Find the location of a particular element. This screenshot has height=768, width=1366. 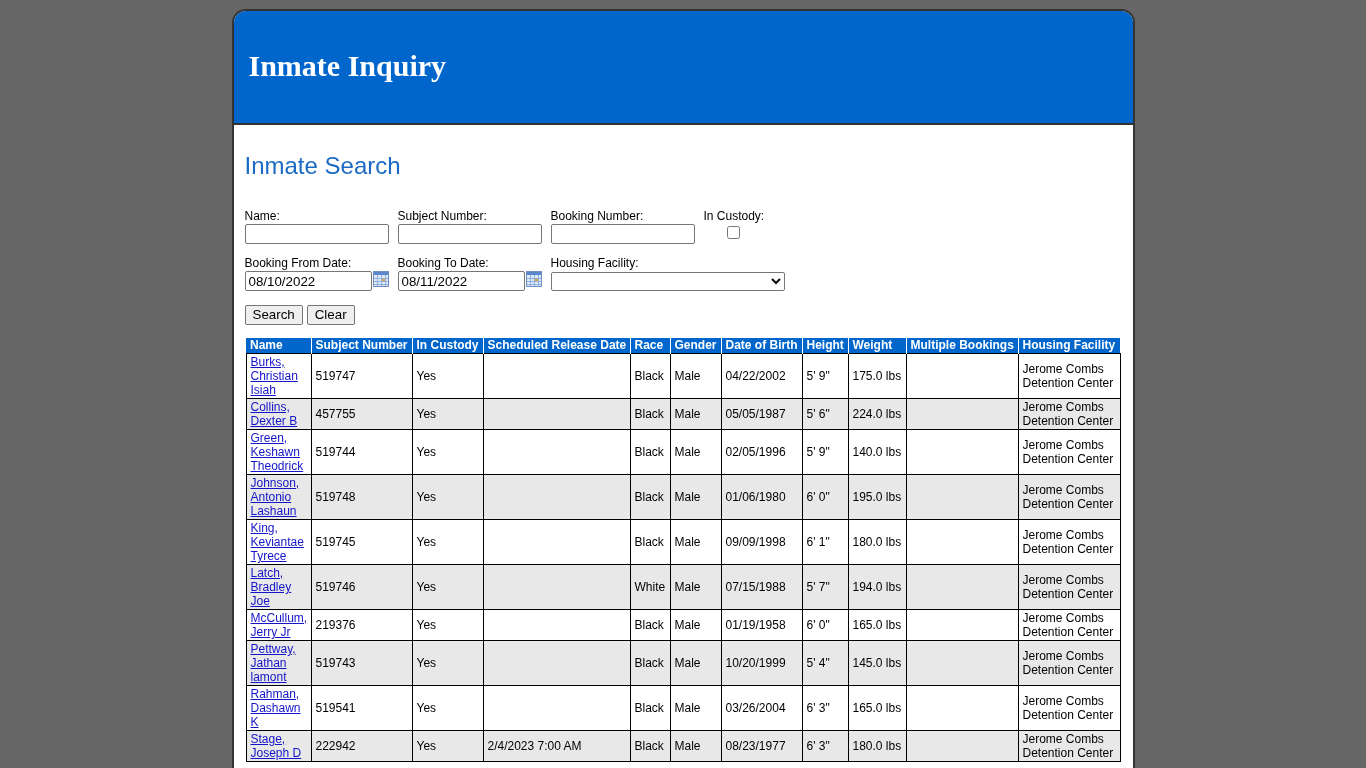

table-cell: 5' 4" is located at coordinates (825, 663).